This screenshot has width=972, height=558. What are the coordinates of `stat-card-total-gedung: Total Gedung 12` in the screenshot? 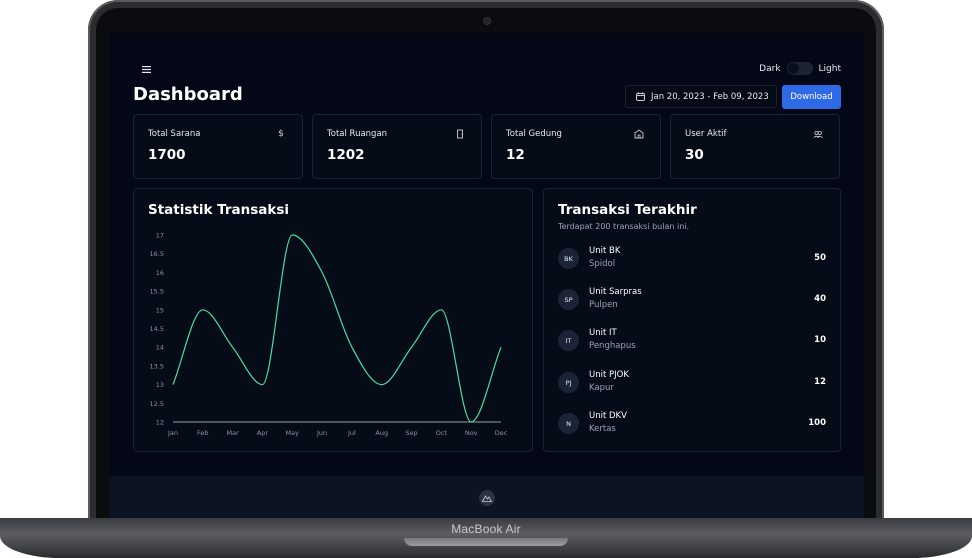 It's located at (576, 146).